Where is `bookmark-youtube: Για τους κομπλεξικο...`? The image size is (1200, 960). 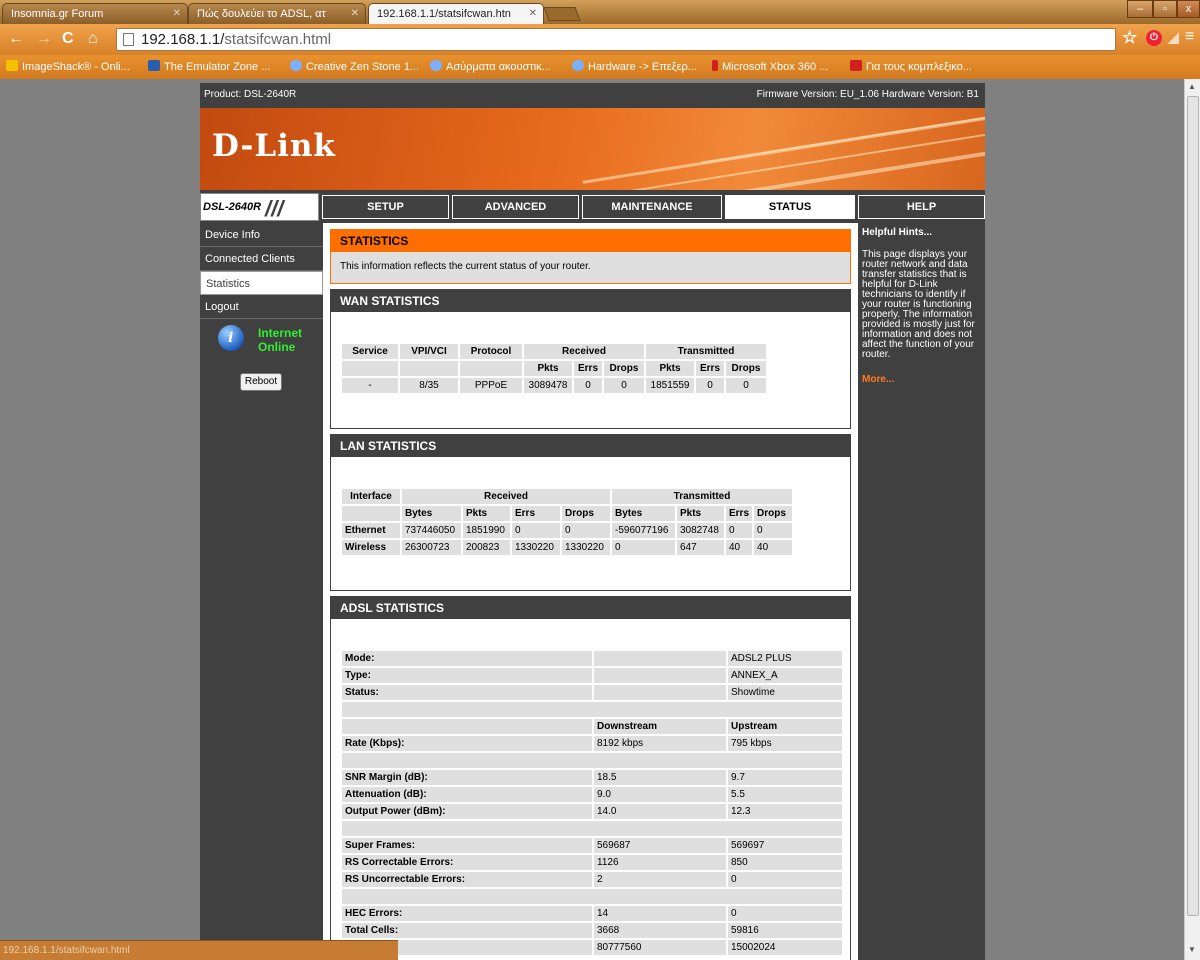
bookmark-youtube: Για τους κομπλεξικο... is located at coordinates (911, 66).